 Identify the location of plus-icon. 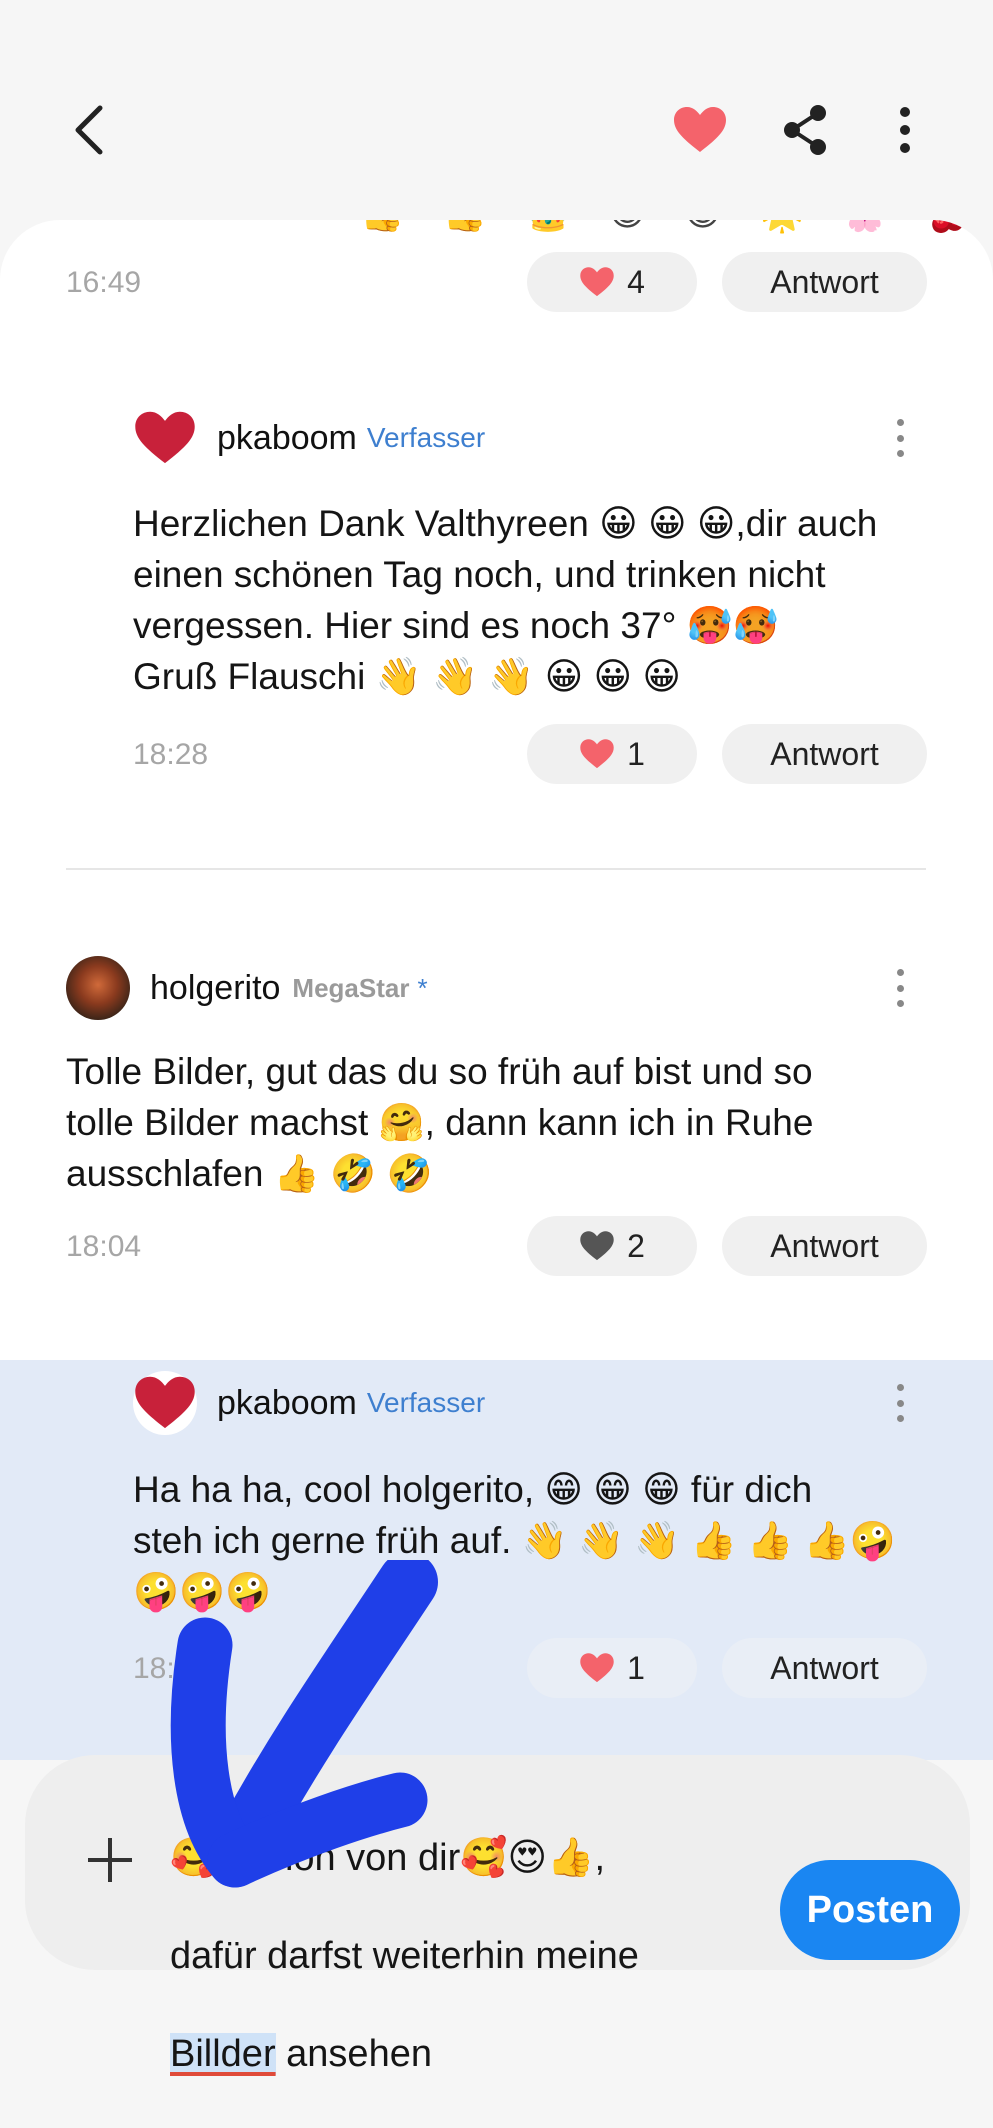
(110, 1860).